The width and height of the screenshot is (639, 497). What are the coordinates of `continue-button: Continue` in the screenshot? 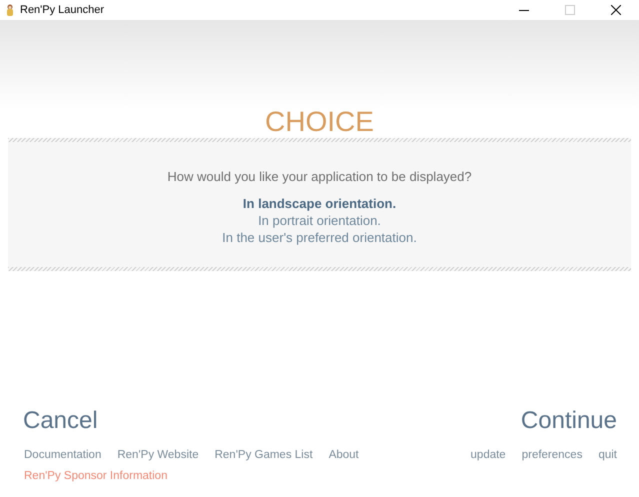 It's located at (568, 421).